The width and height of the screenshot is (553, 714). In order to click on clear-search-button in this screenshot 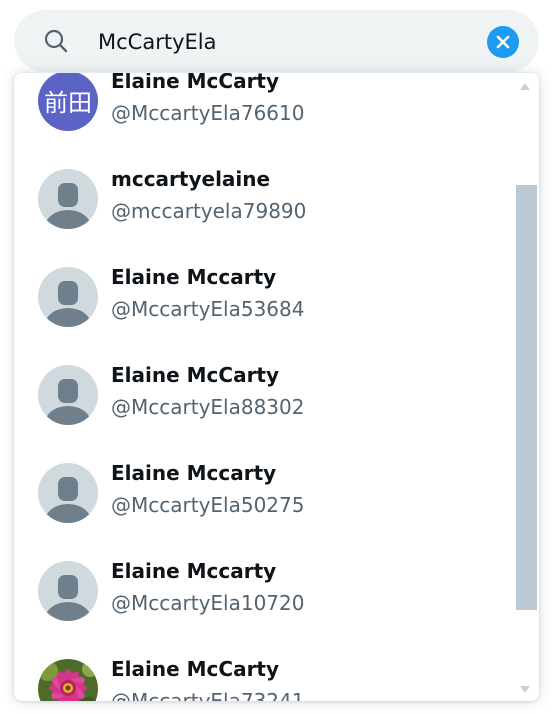, I will do `click(503, 42)`.